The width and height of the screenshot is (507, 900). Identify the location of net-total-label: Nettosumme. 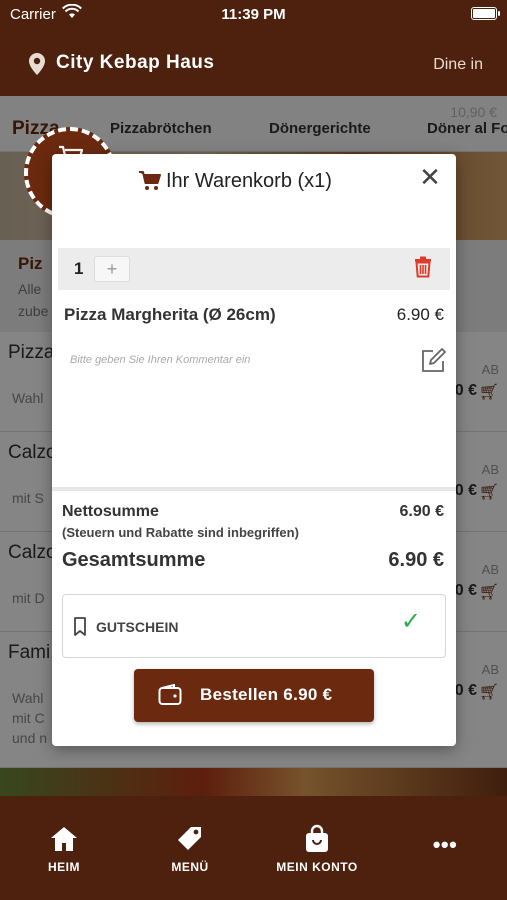
(110, 511).